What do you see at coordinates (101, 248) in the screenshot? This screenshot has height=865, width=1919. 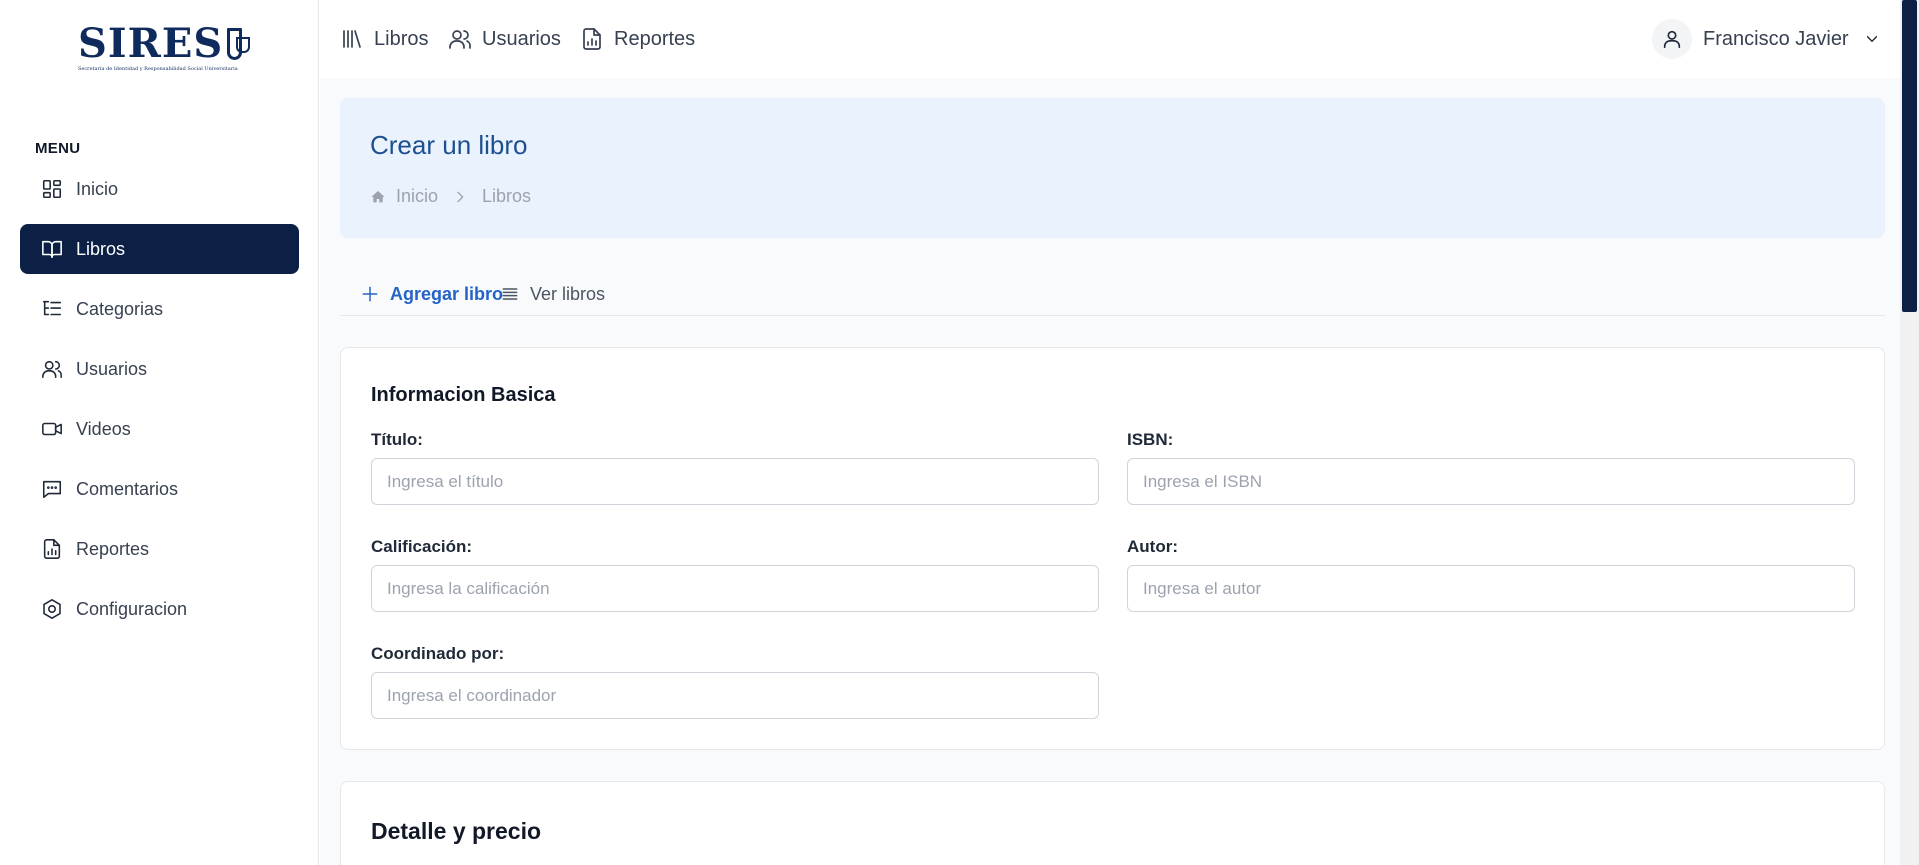 I see `sidebar-item-label: Libros` at bounding box center [101, 248].